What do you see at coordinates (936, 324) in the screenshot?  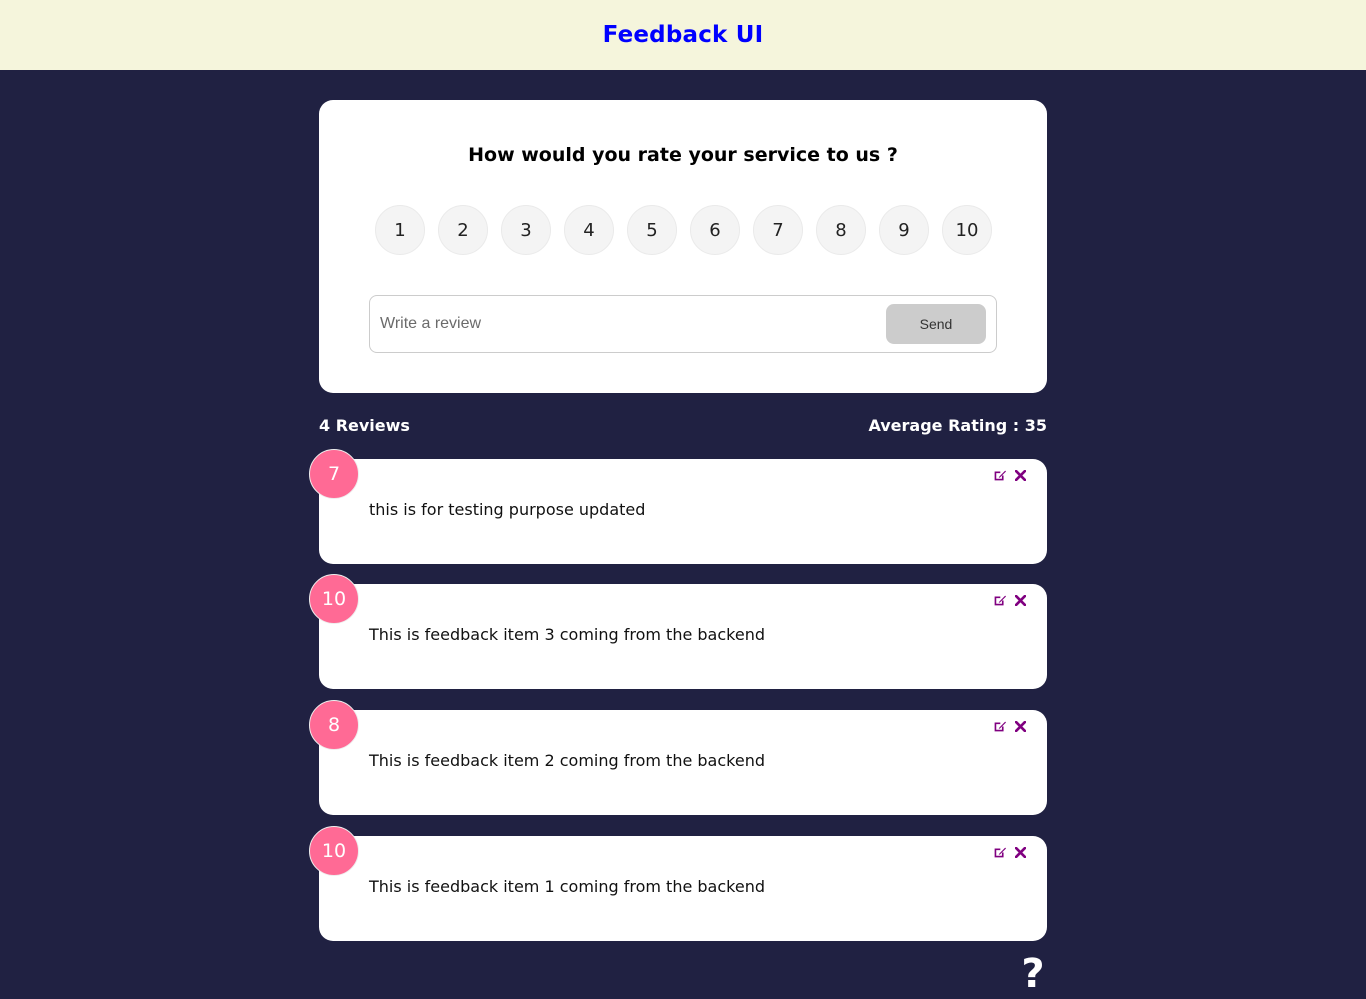 I see `send-button: Send` at bounding box center [936, 324].